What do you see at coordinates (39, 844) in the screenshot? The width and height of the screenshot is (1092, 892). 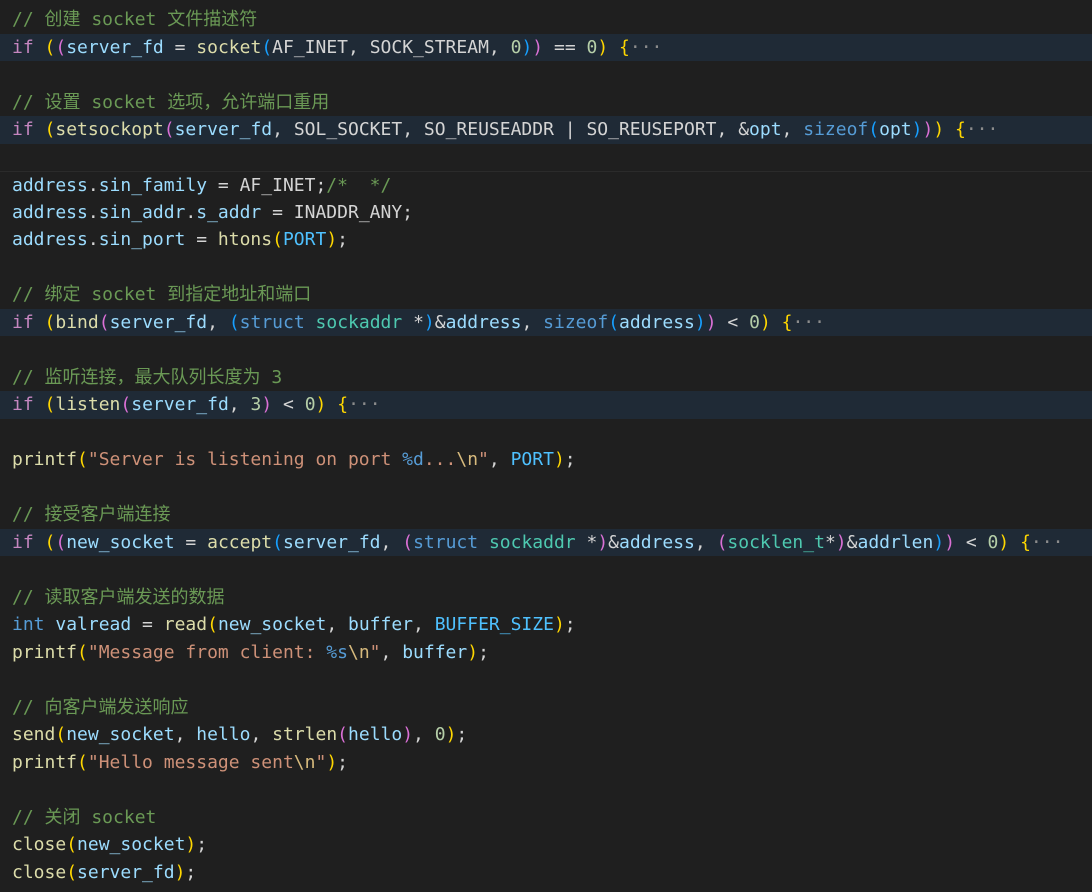 I see `code-token: close` at bounding box center [39, 844].